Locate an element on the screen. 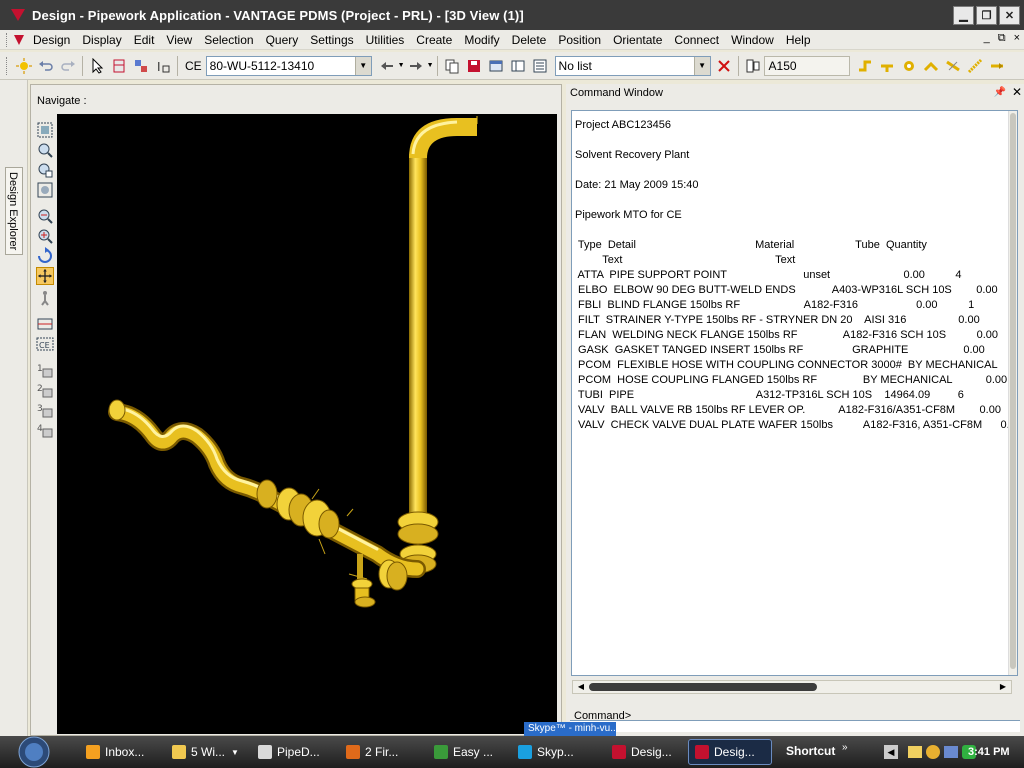 Image resolution: width=1024 pixels, height=768 pixels. clear-list-icon is located at coordinates (724, 66).